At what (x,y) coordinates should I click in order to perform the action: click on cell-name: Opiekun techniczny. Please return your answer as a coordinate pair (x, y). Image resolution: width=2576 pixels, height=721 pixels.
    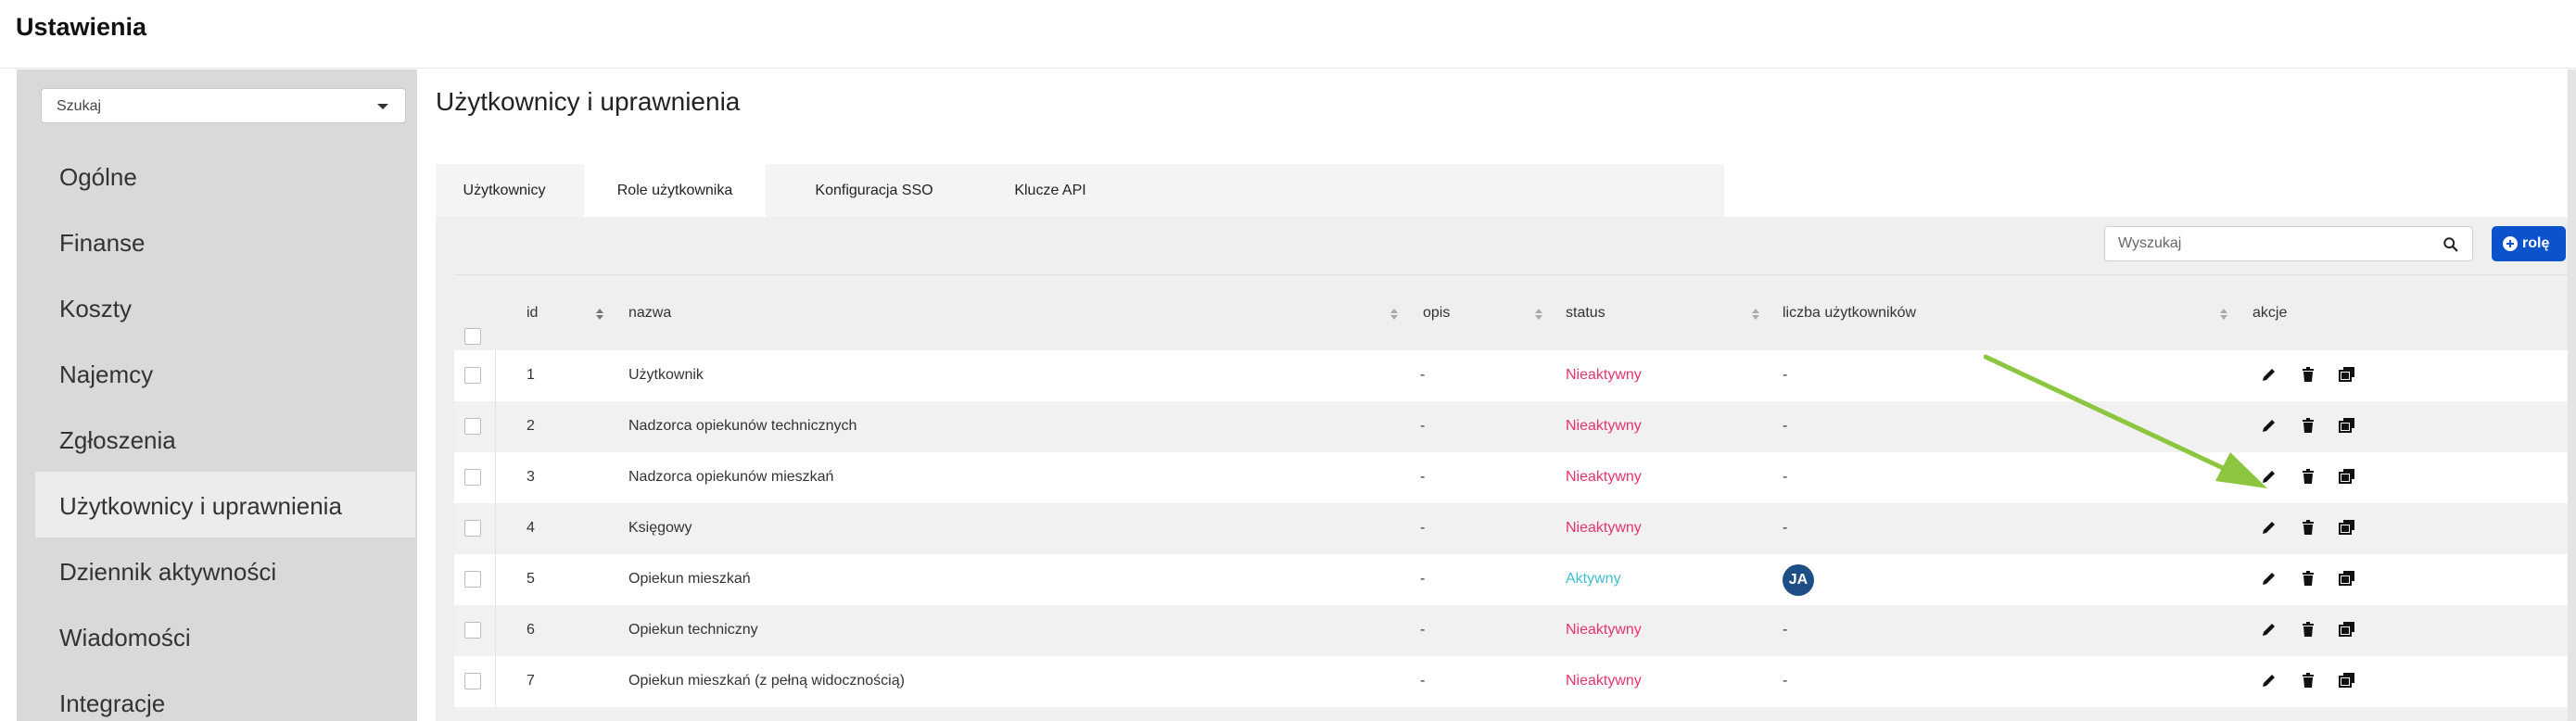
    Looking at the image, I should click on (693, 630).